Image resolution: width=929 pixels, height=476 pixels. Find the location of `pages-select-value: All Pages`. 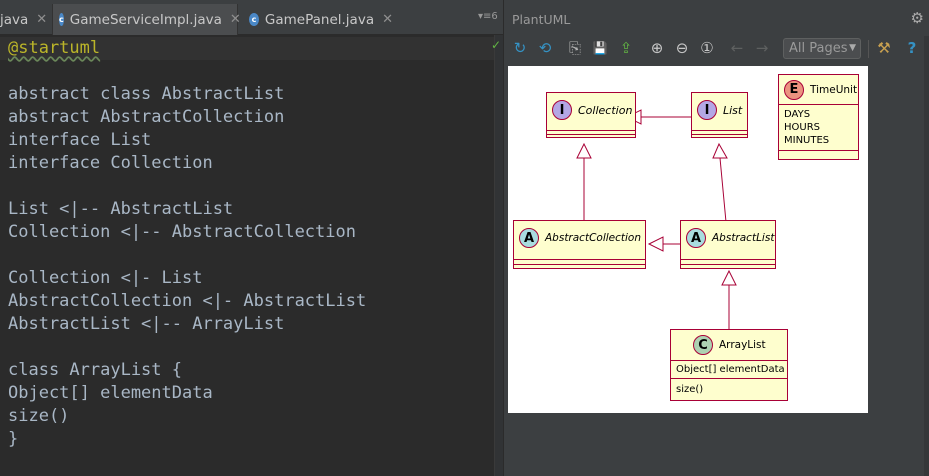

pages-select-value: All Pages is located at coordinates (818, 48).